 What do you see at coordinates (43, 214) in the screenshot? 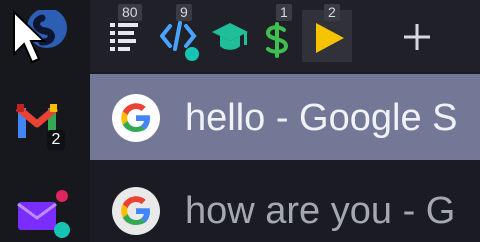
I see `envelope-app-icon` at bounding box center [43, 214].